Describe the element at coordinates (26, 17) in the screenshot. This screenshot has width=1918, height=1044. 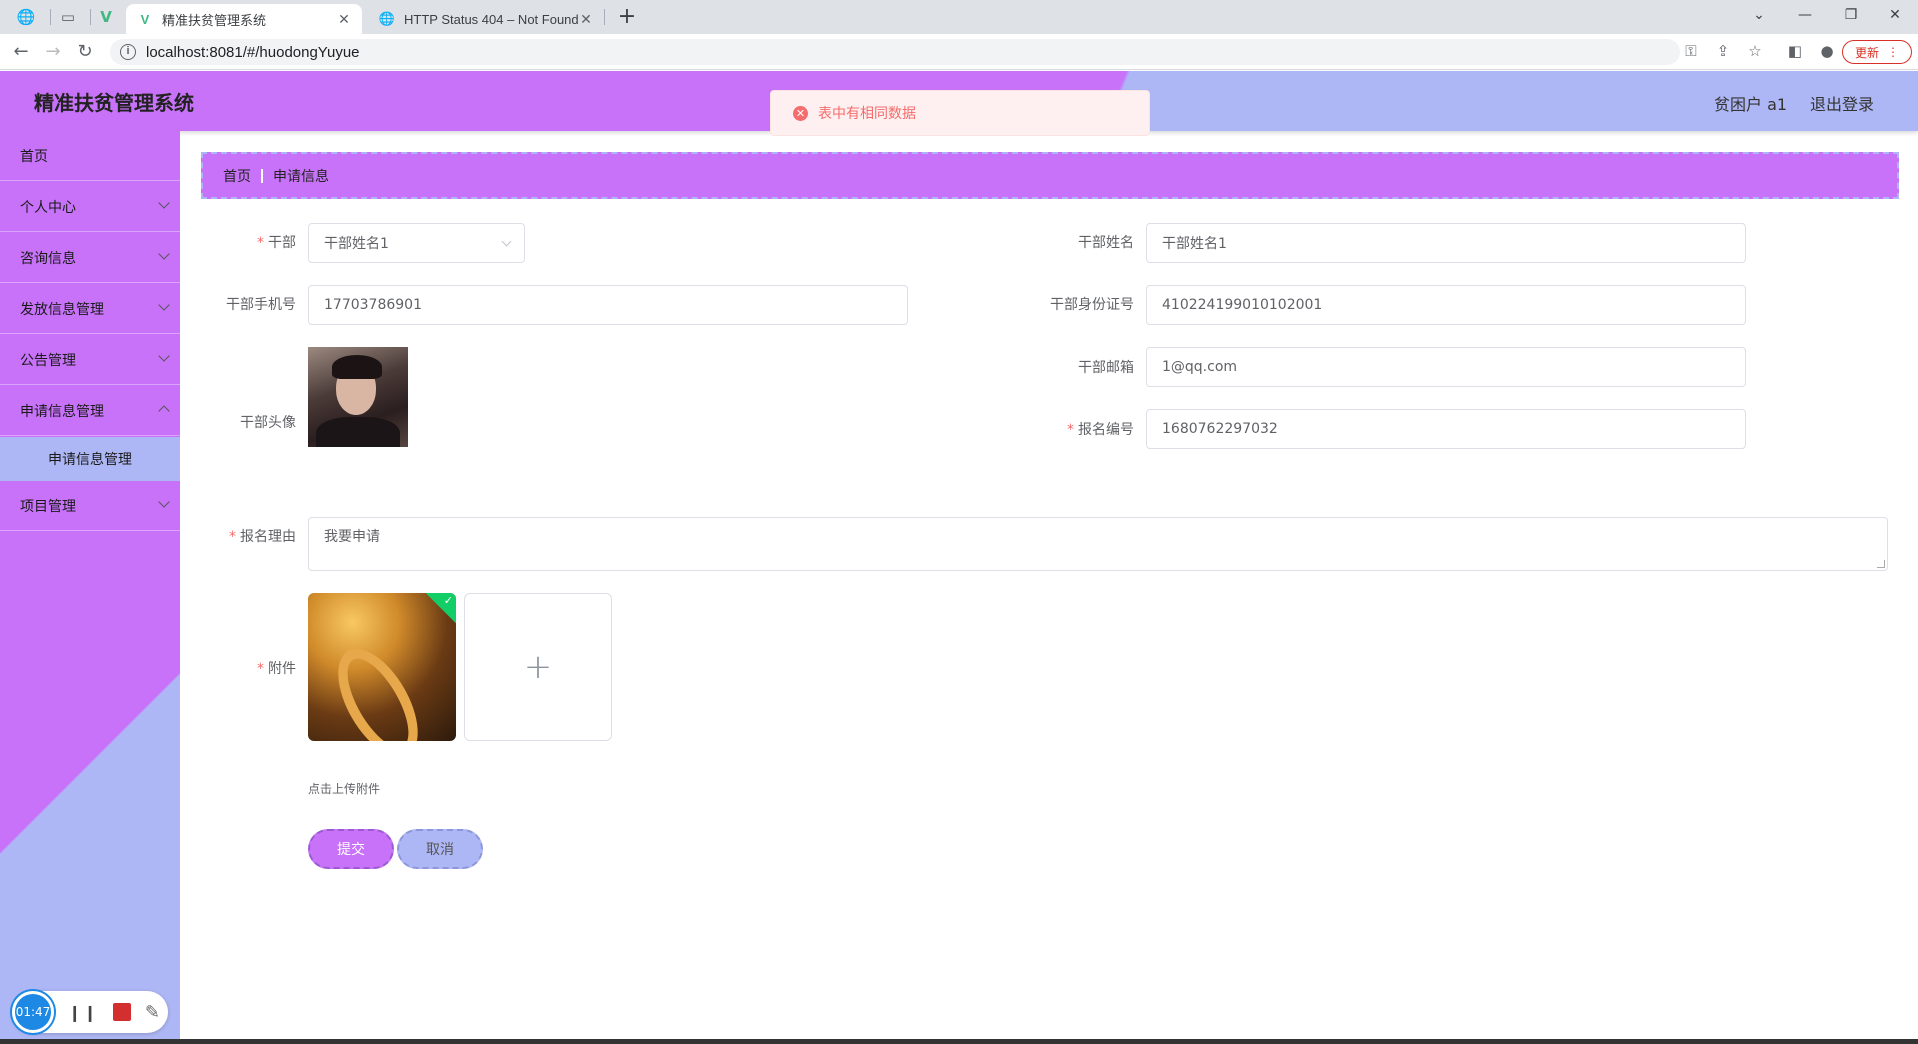
I see `globe-icon: 🌐` at that location.